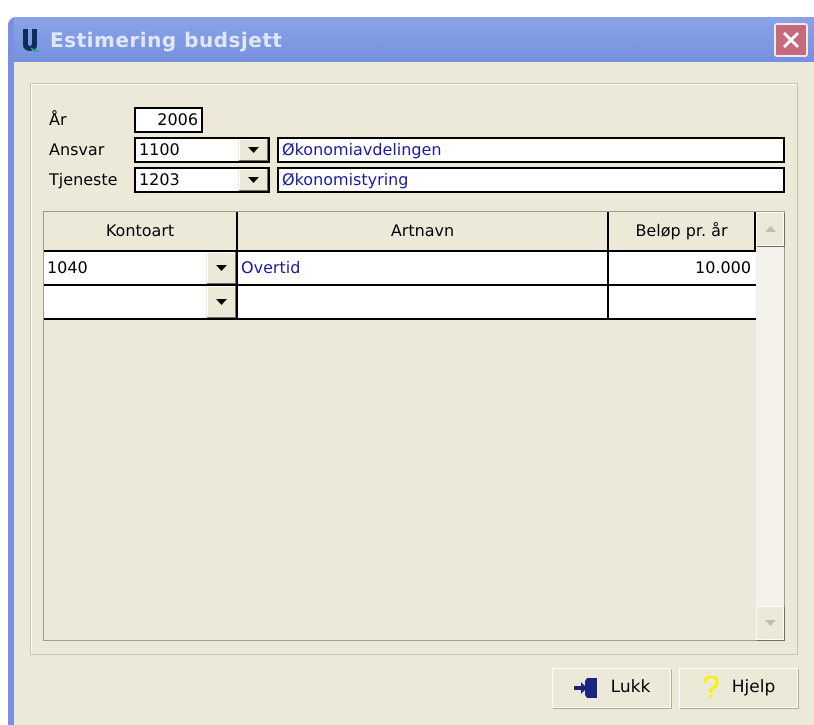 The image size is (814, 725). I want to click on window-title: Estimering budsjett, so click(167, 40).